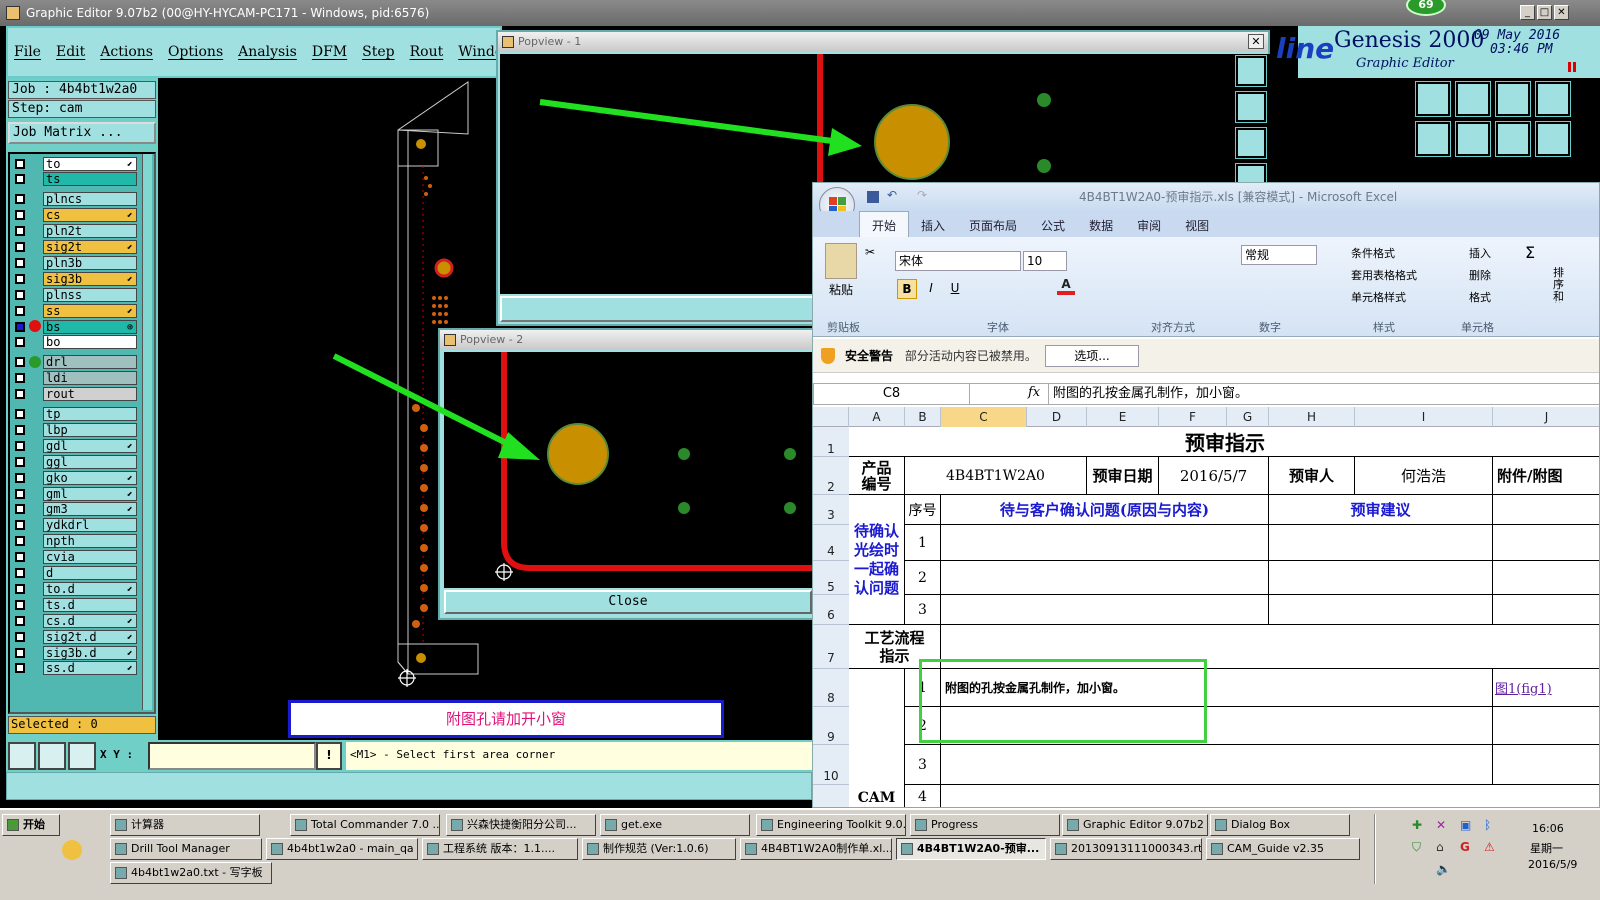 This screenshot has height=900, width=1600. Describe the element at coordinates (831, 476) in the screenshot. I see `row-header-2: 2` at that location.